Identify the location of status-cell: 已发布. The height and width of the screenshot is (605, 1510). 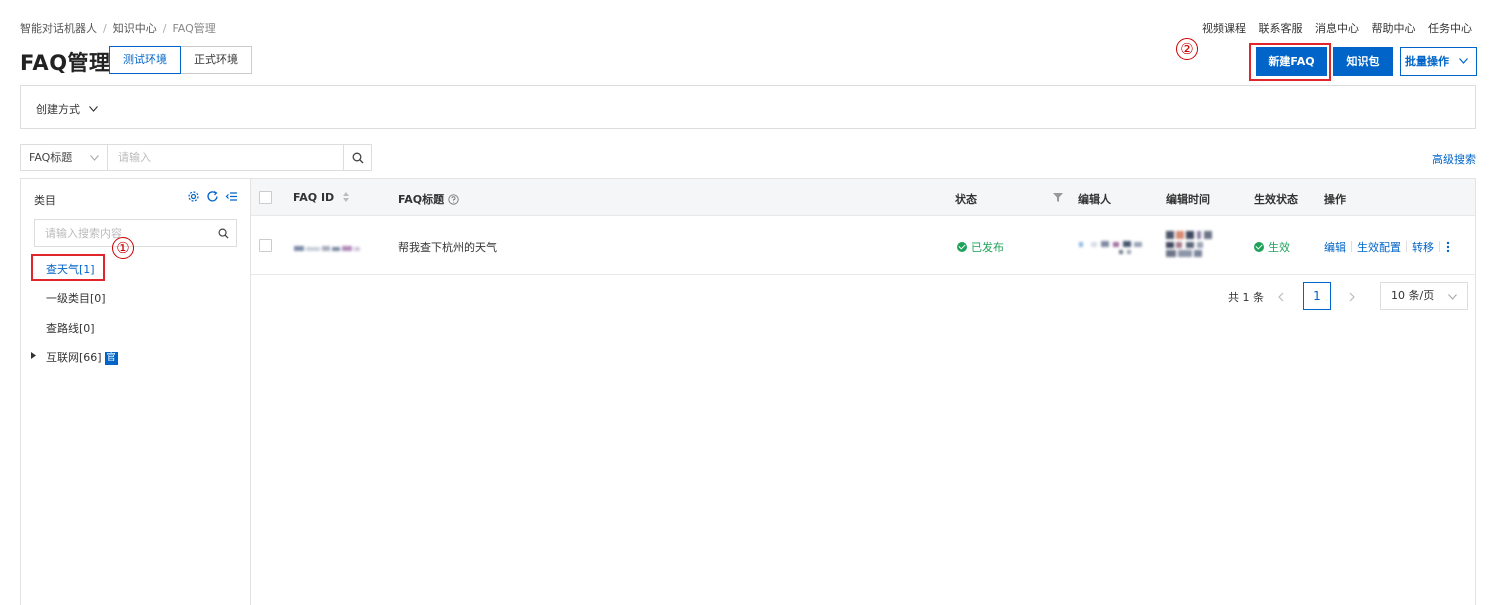
(980, 247).